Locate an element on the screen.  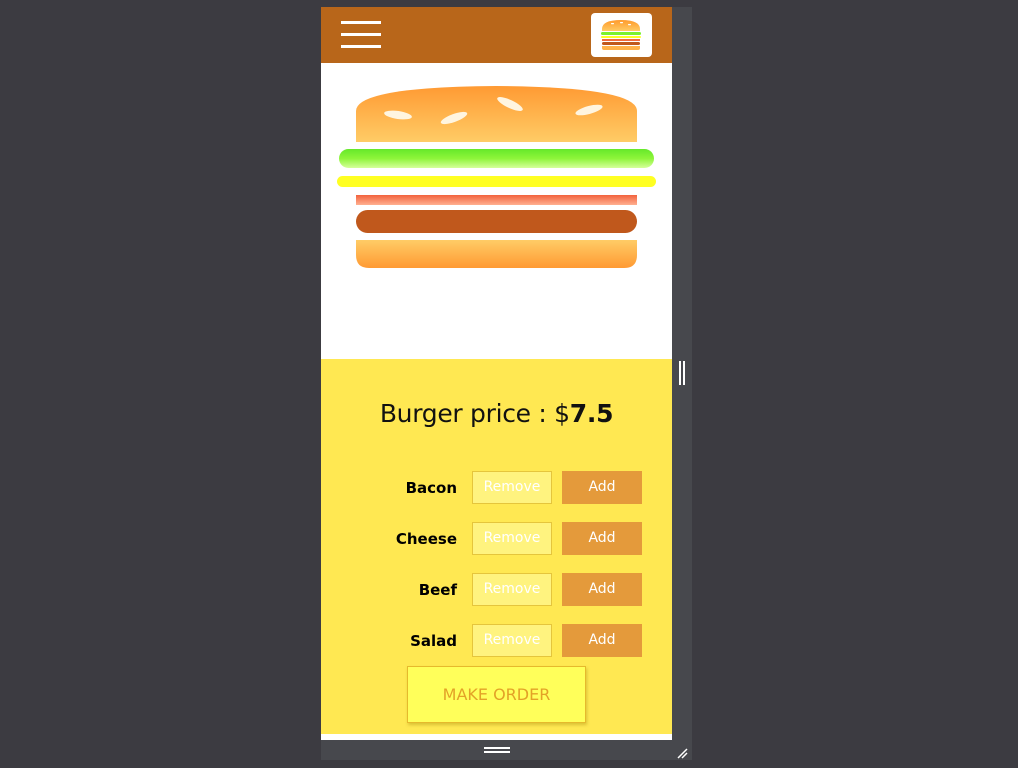
vertical-resize-grip-icon is located at coordinates (682, 373).